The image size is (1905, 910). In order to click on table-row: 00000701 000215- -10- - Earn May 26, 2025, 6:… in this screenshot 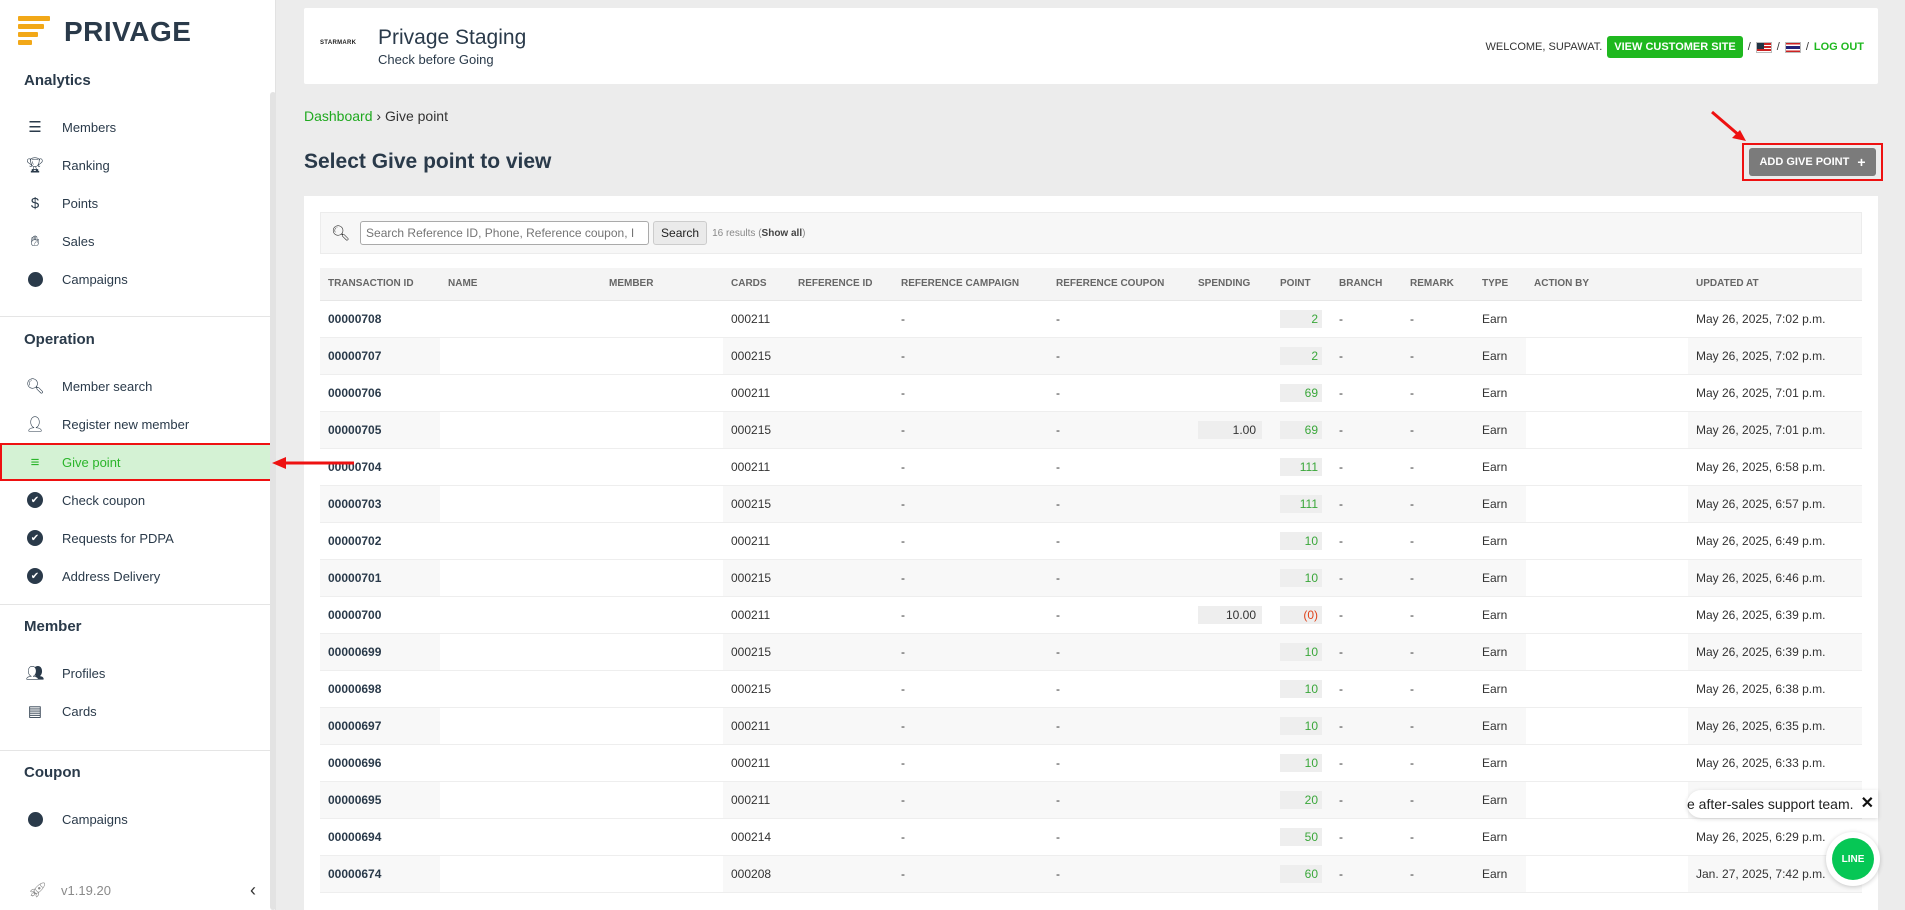, I will do `click(1091, 578)`.